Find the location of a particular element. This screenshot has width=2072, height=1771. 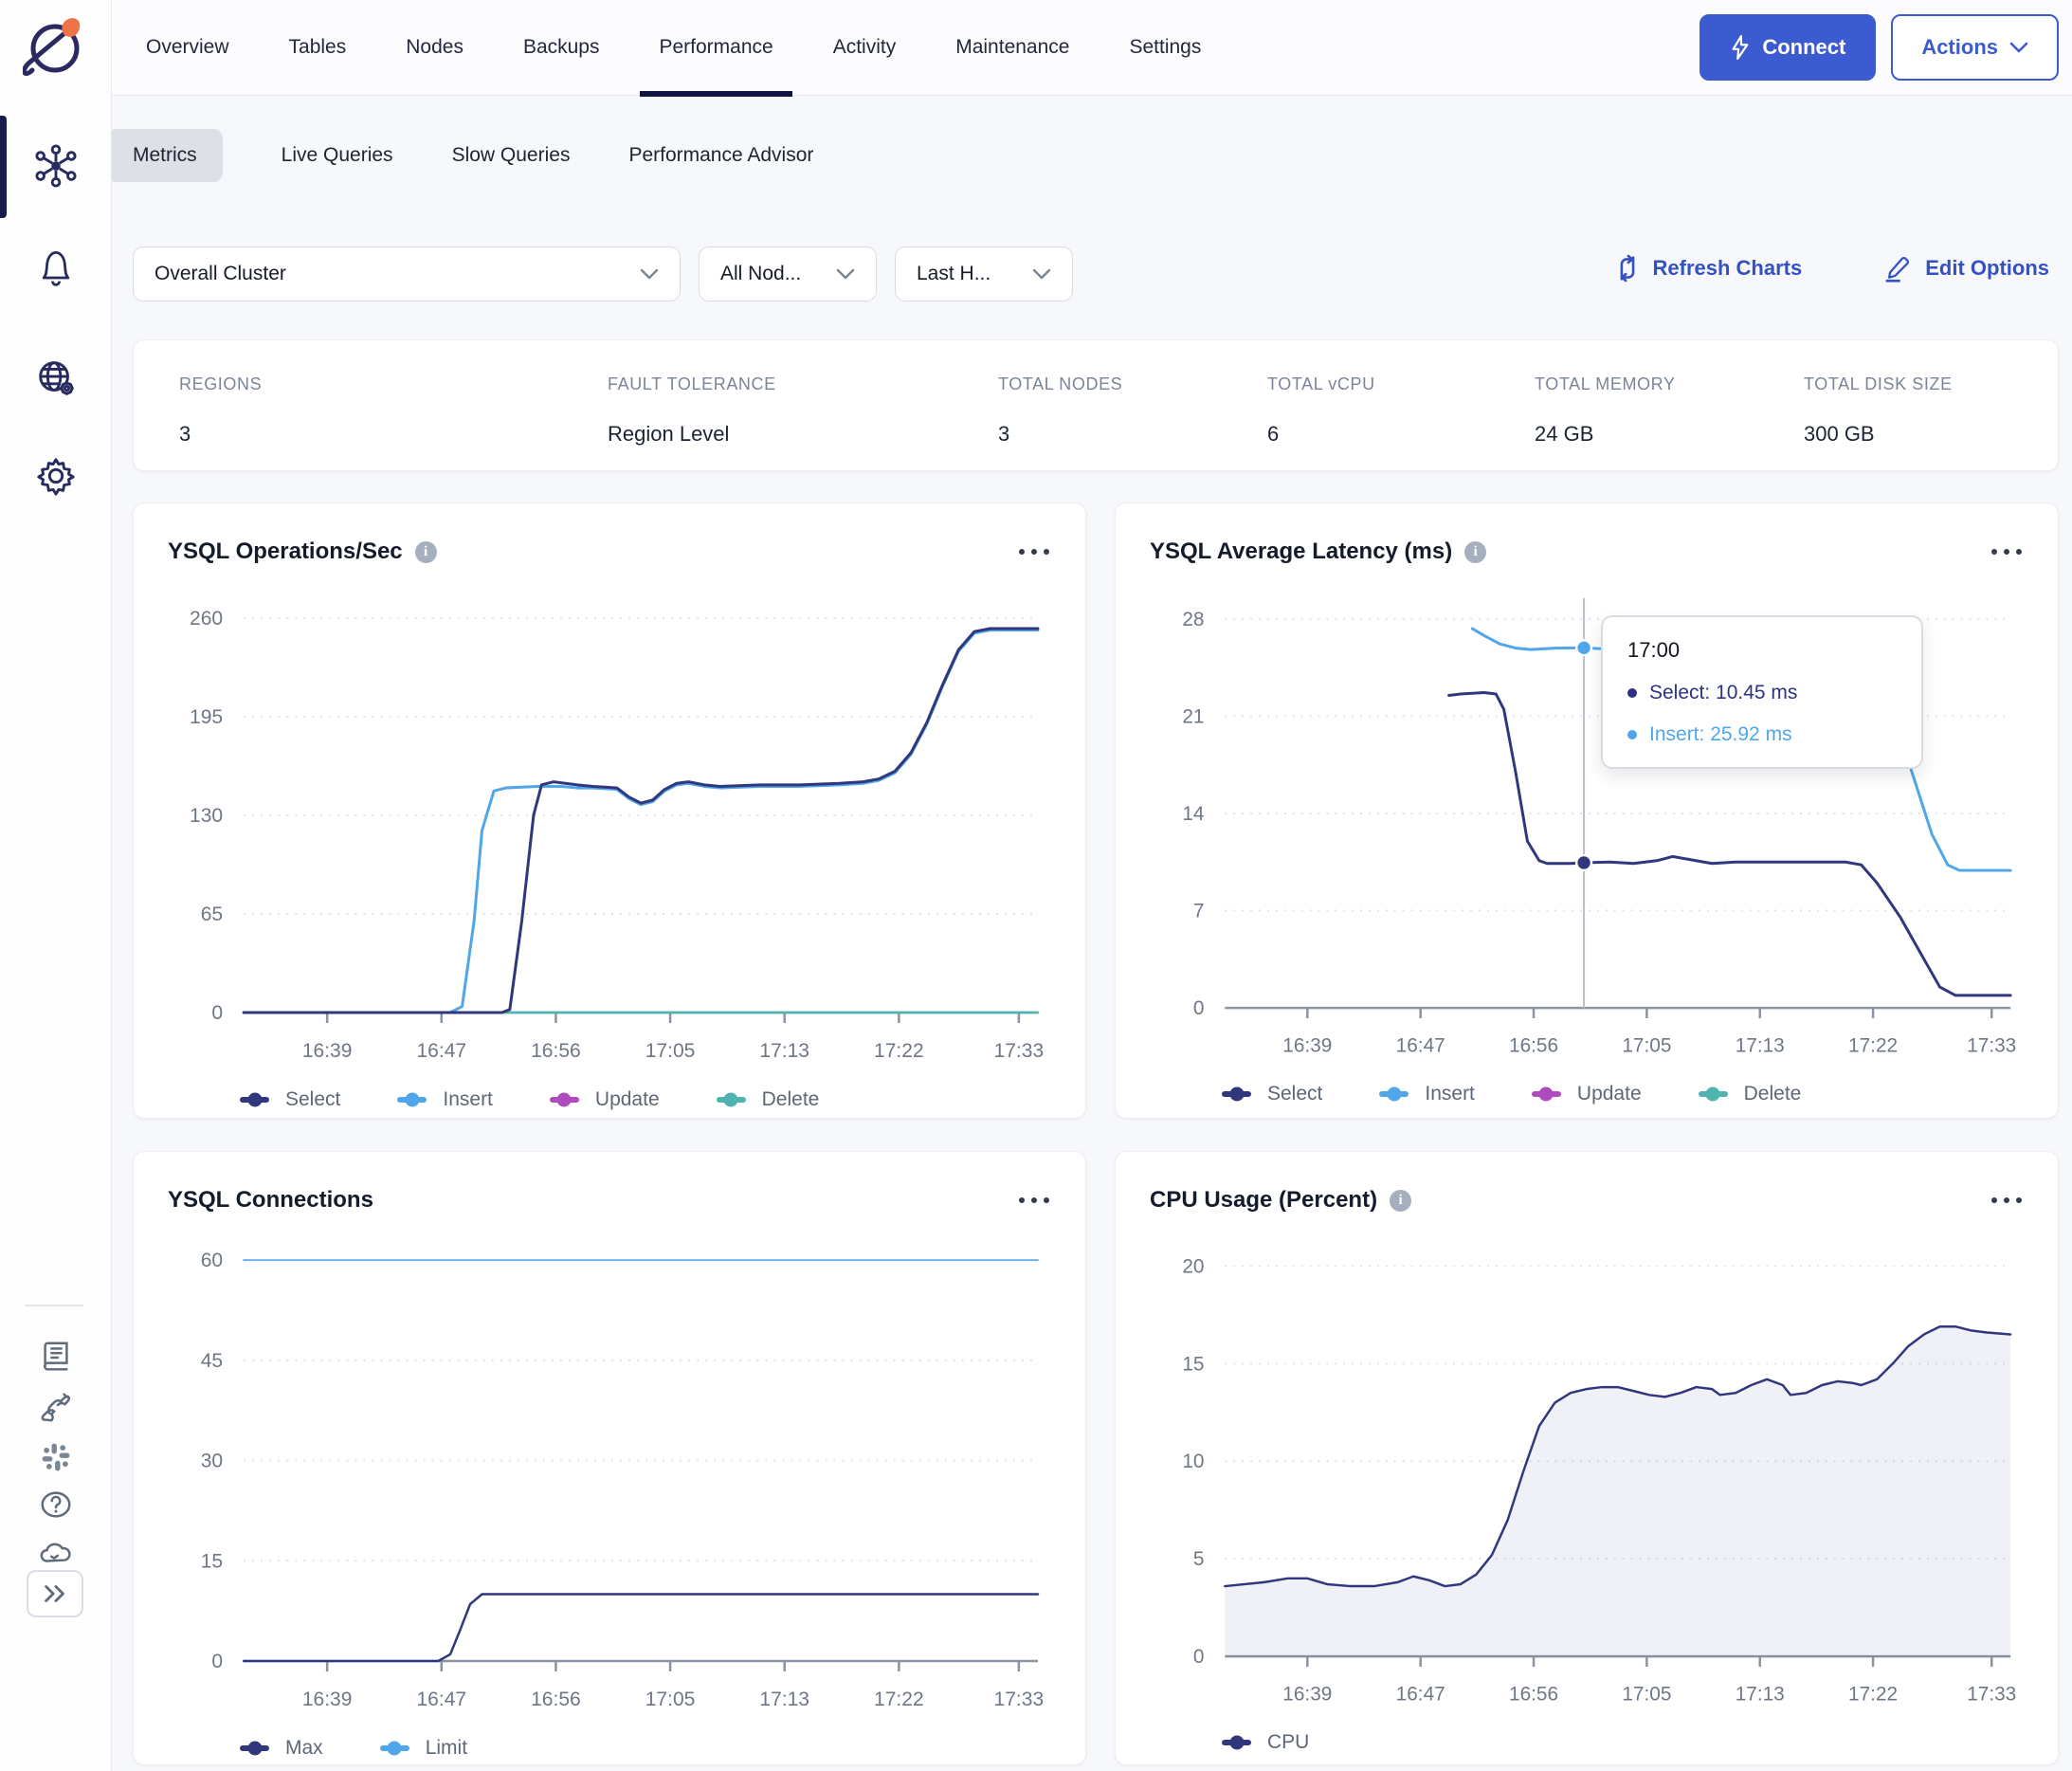

legend-label: Delete is located at coordinates (1772, 1094).